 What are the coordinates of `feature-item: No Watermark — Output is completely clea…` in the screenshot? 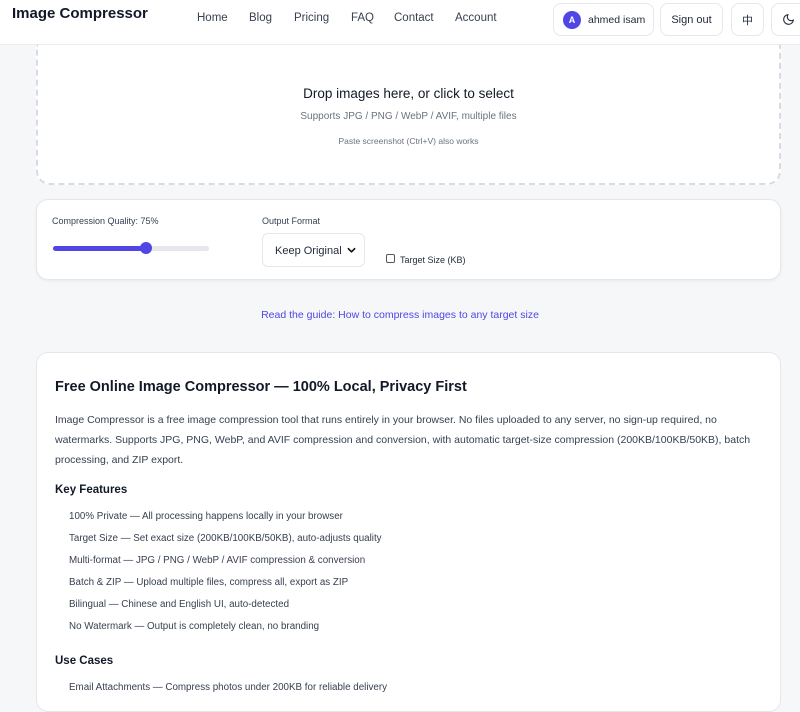 It's located at (194, 626).